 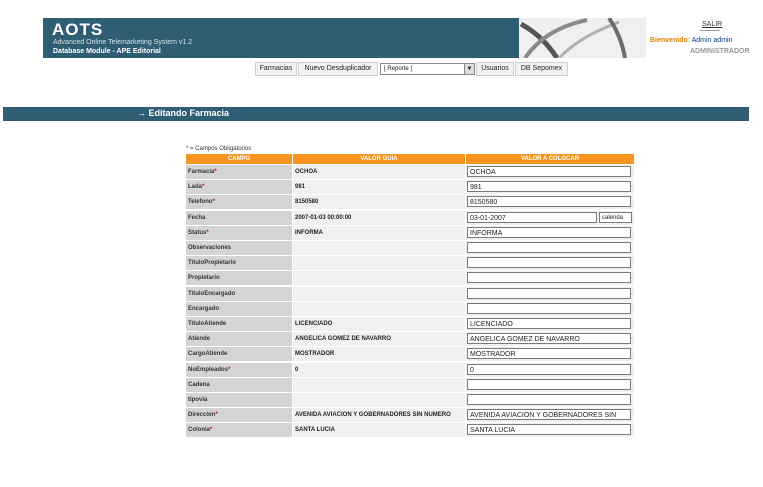 What do you see at coordinates (239, 415) in the screenshot?
I see `field-label: Direccion*` at bounding box center [239, 415].